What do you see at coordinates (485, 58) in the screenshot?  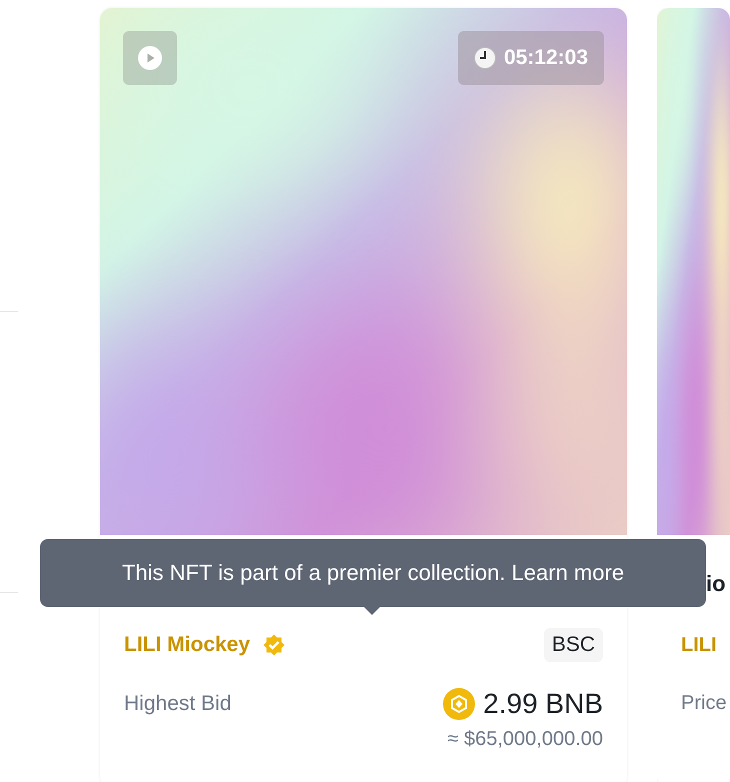 I see `clock-icon` at bounding box center [485, 58].